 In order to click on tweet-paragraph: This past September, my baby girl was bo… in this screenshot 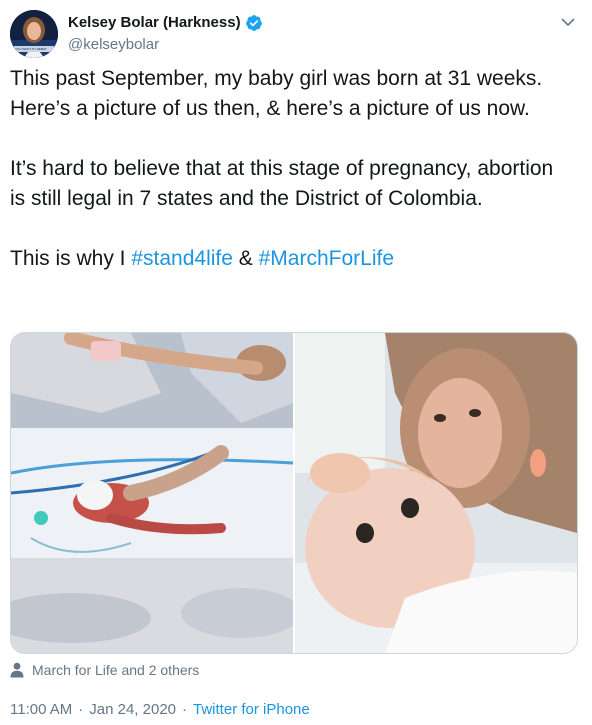, I will do `click(276, 93)`.